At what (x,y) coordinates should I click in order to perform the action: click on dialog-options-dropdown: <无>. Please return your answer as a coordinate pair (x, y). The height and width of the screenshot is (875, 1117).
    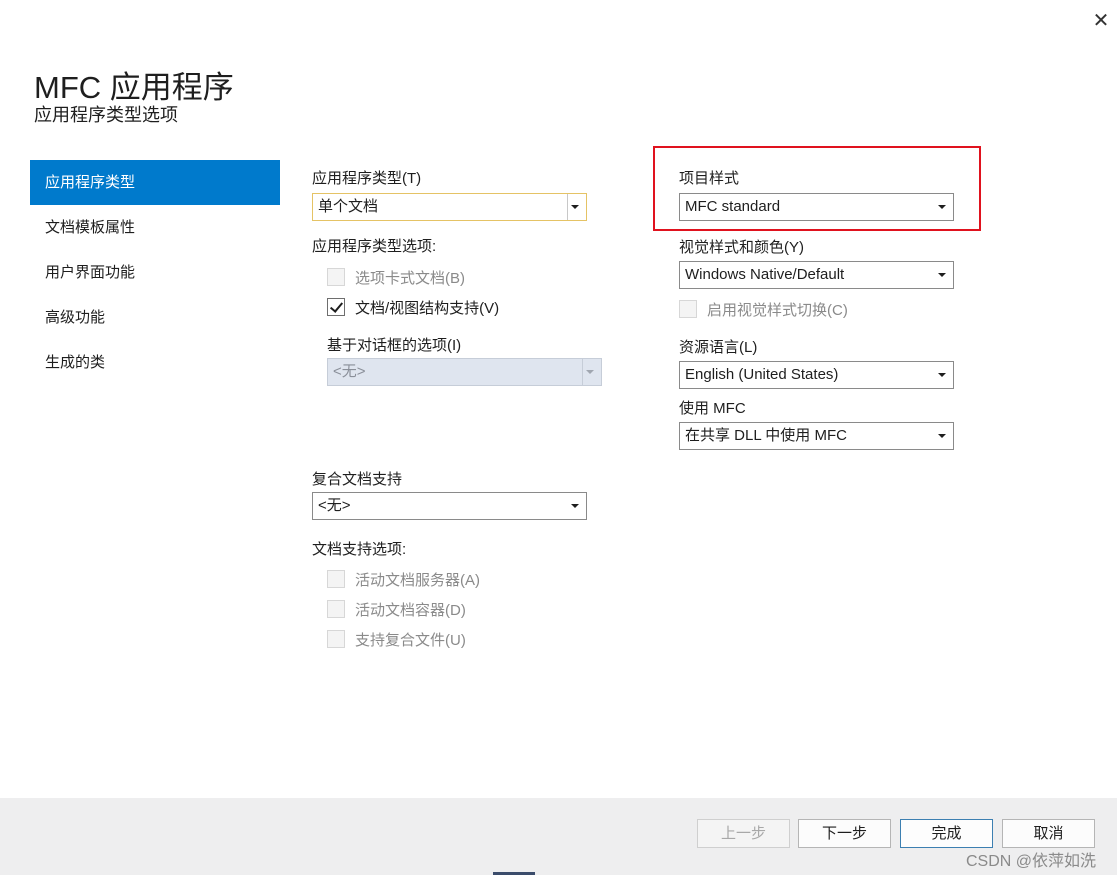
    Looking at the image, I should click on (464, 372).